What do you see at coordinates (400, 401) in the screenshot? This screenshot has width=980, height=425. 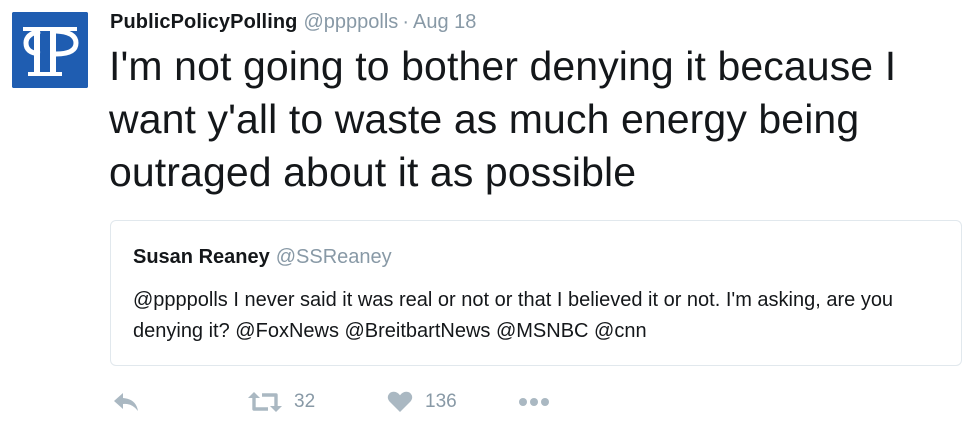 I see `heart-icon` at bounding box center [400, 401].